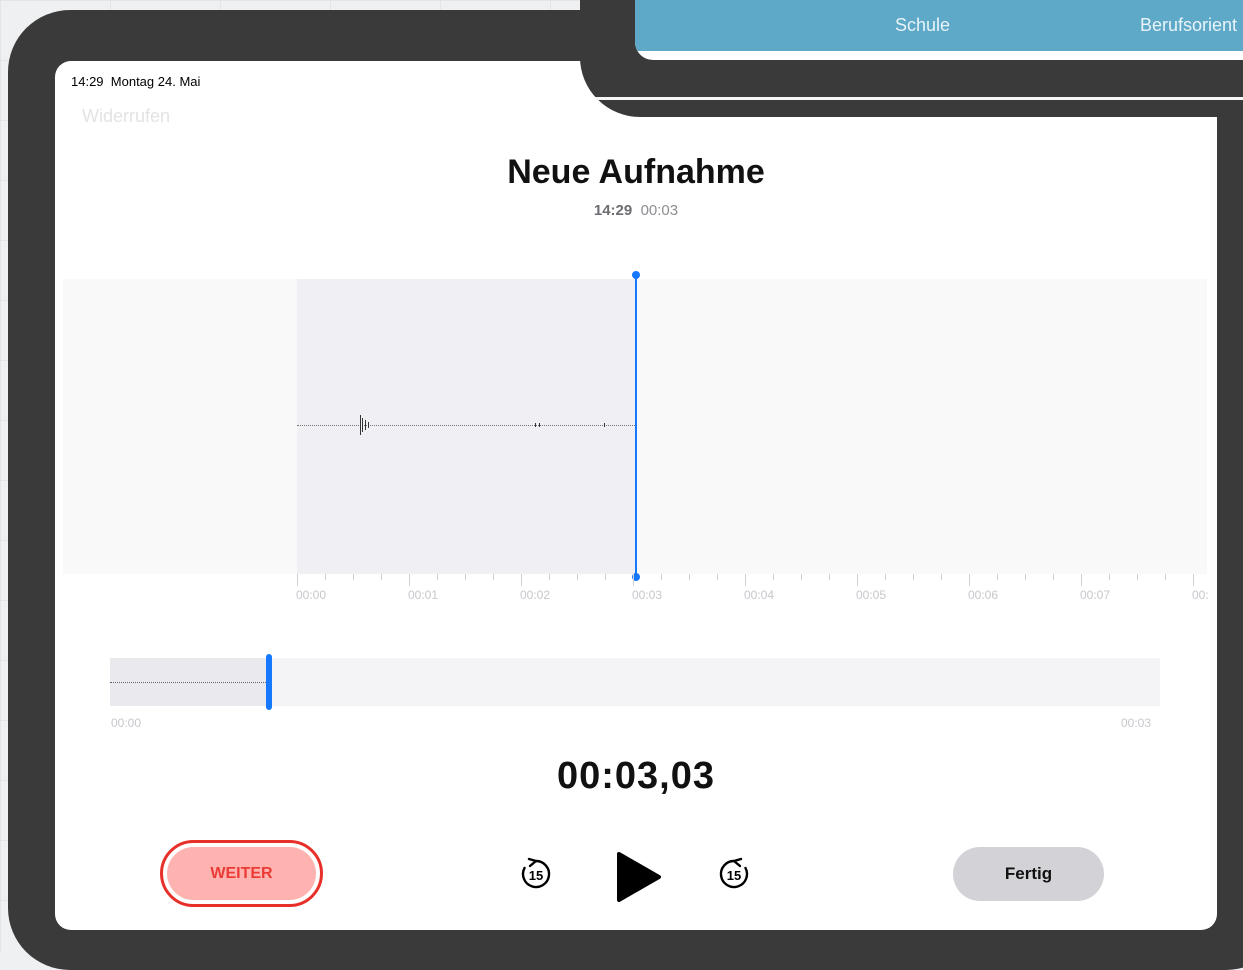 The width and height of the screenshot is (1243, 970). I want to click on fertig-button: Fertig, so click(1028, 874).